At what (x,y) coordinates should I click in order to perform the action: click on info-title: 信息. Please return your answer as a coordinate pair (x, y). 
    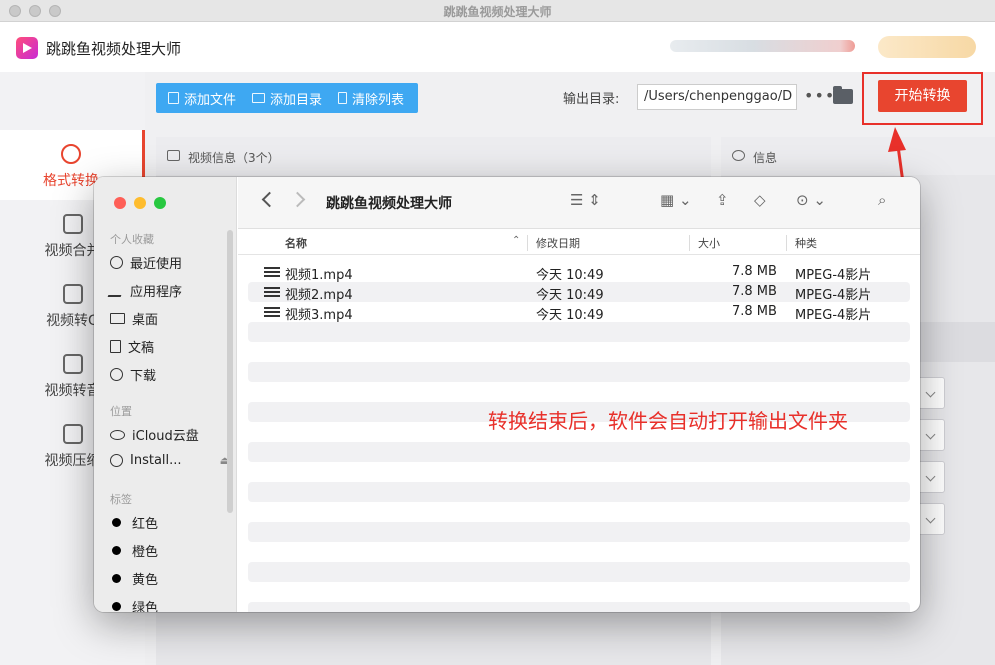
    Looking at the image, I should click on (765, 158).